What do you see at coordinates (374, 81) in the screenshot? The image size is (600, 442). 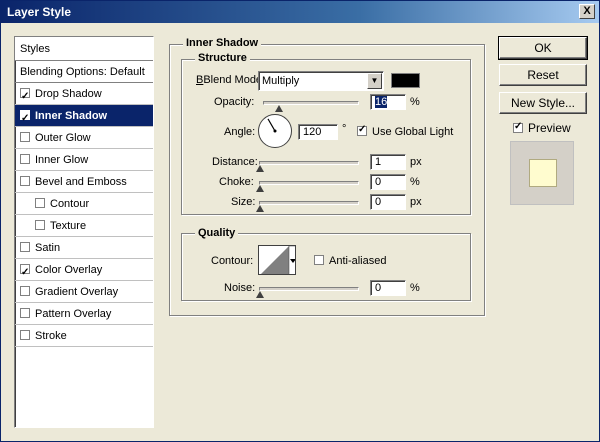 I see `chevron-down-icon: ▼` at bounding box center [374, 81].